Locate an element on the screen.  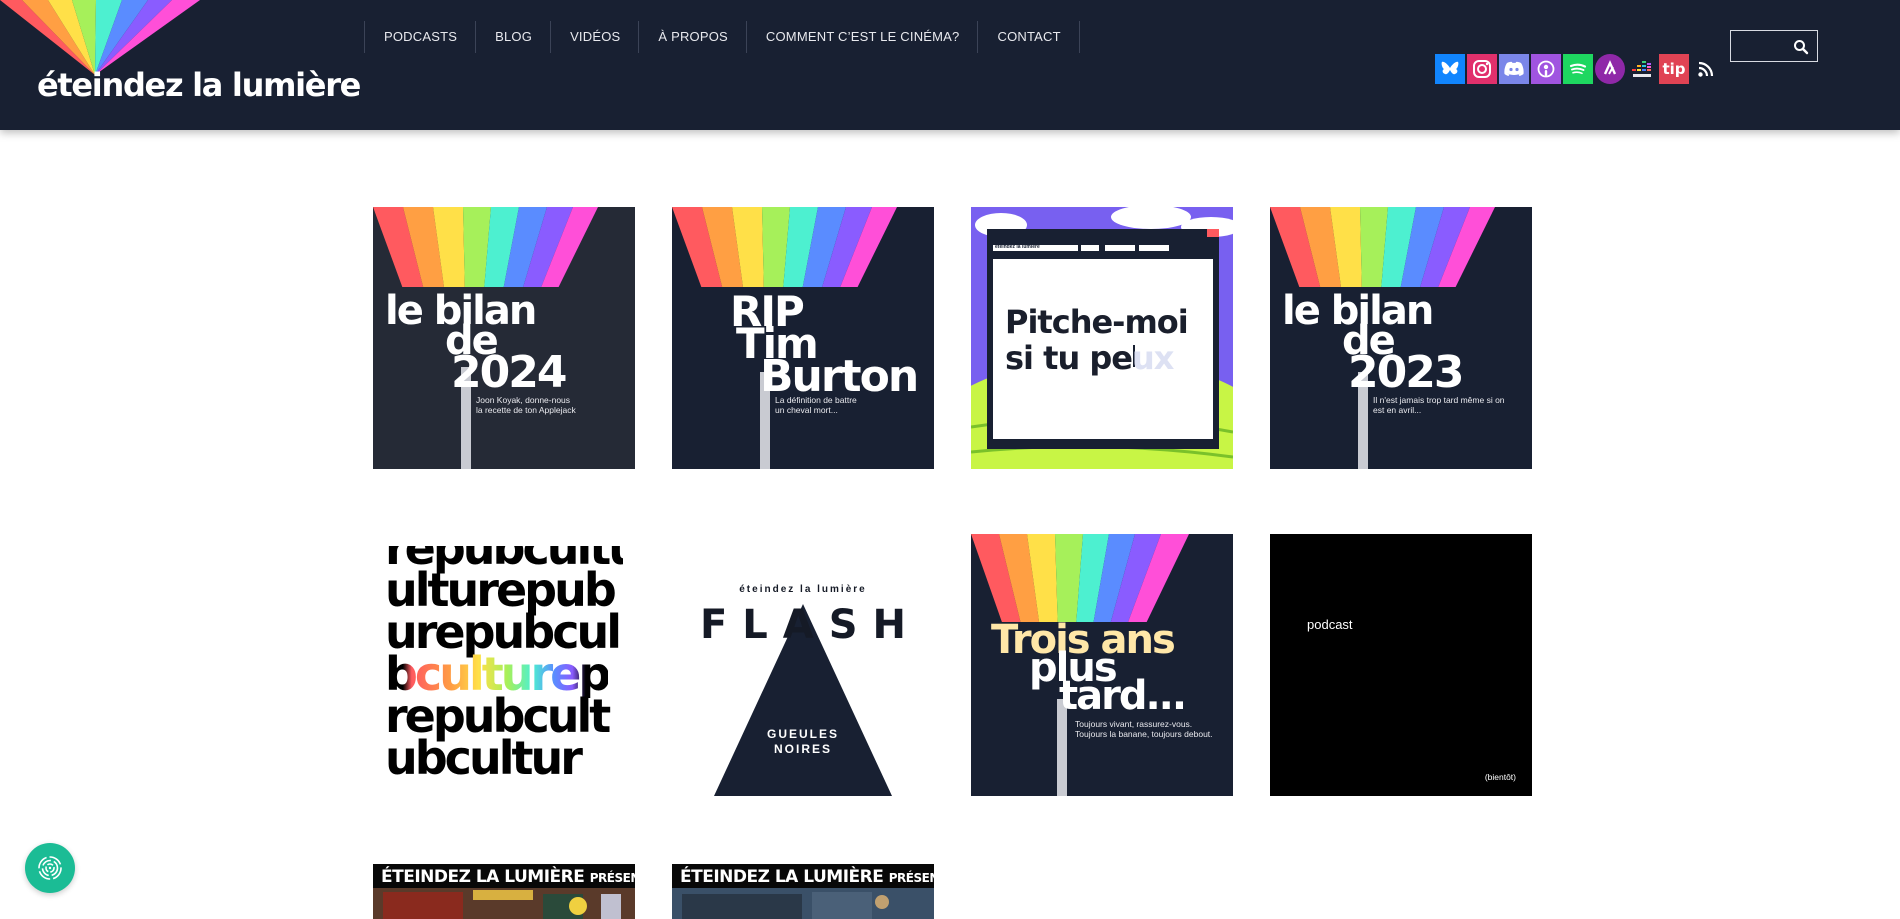
tile-subtitle: Joon Koyak, donne-nous is located at coordinates (523, 400).